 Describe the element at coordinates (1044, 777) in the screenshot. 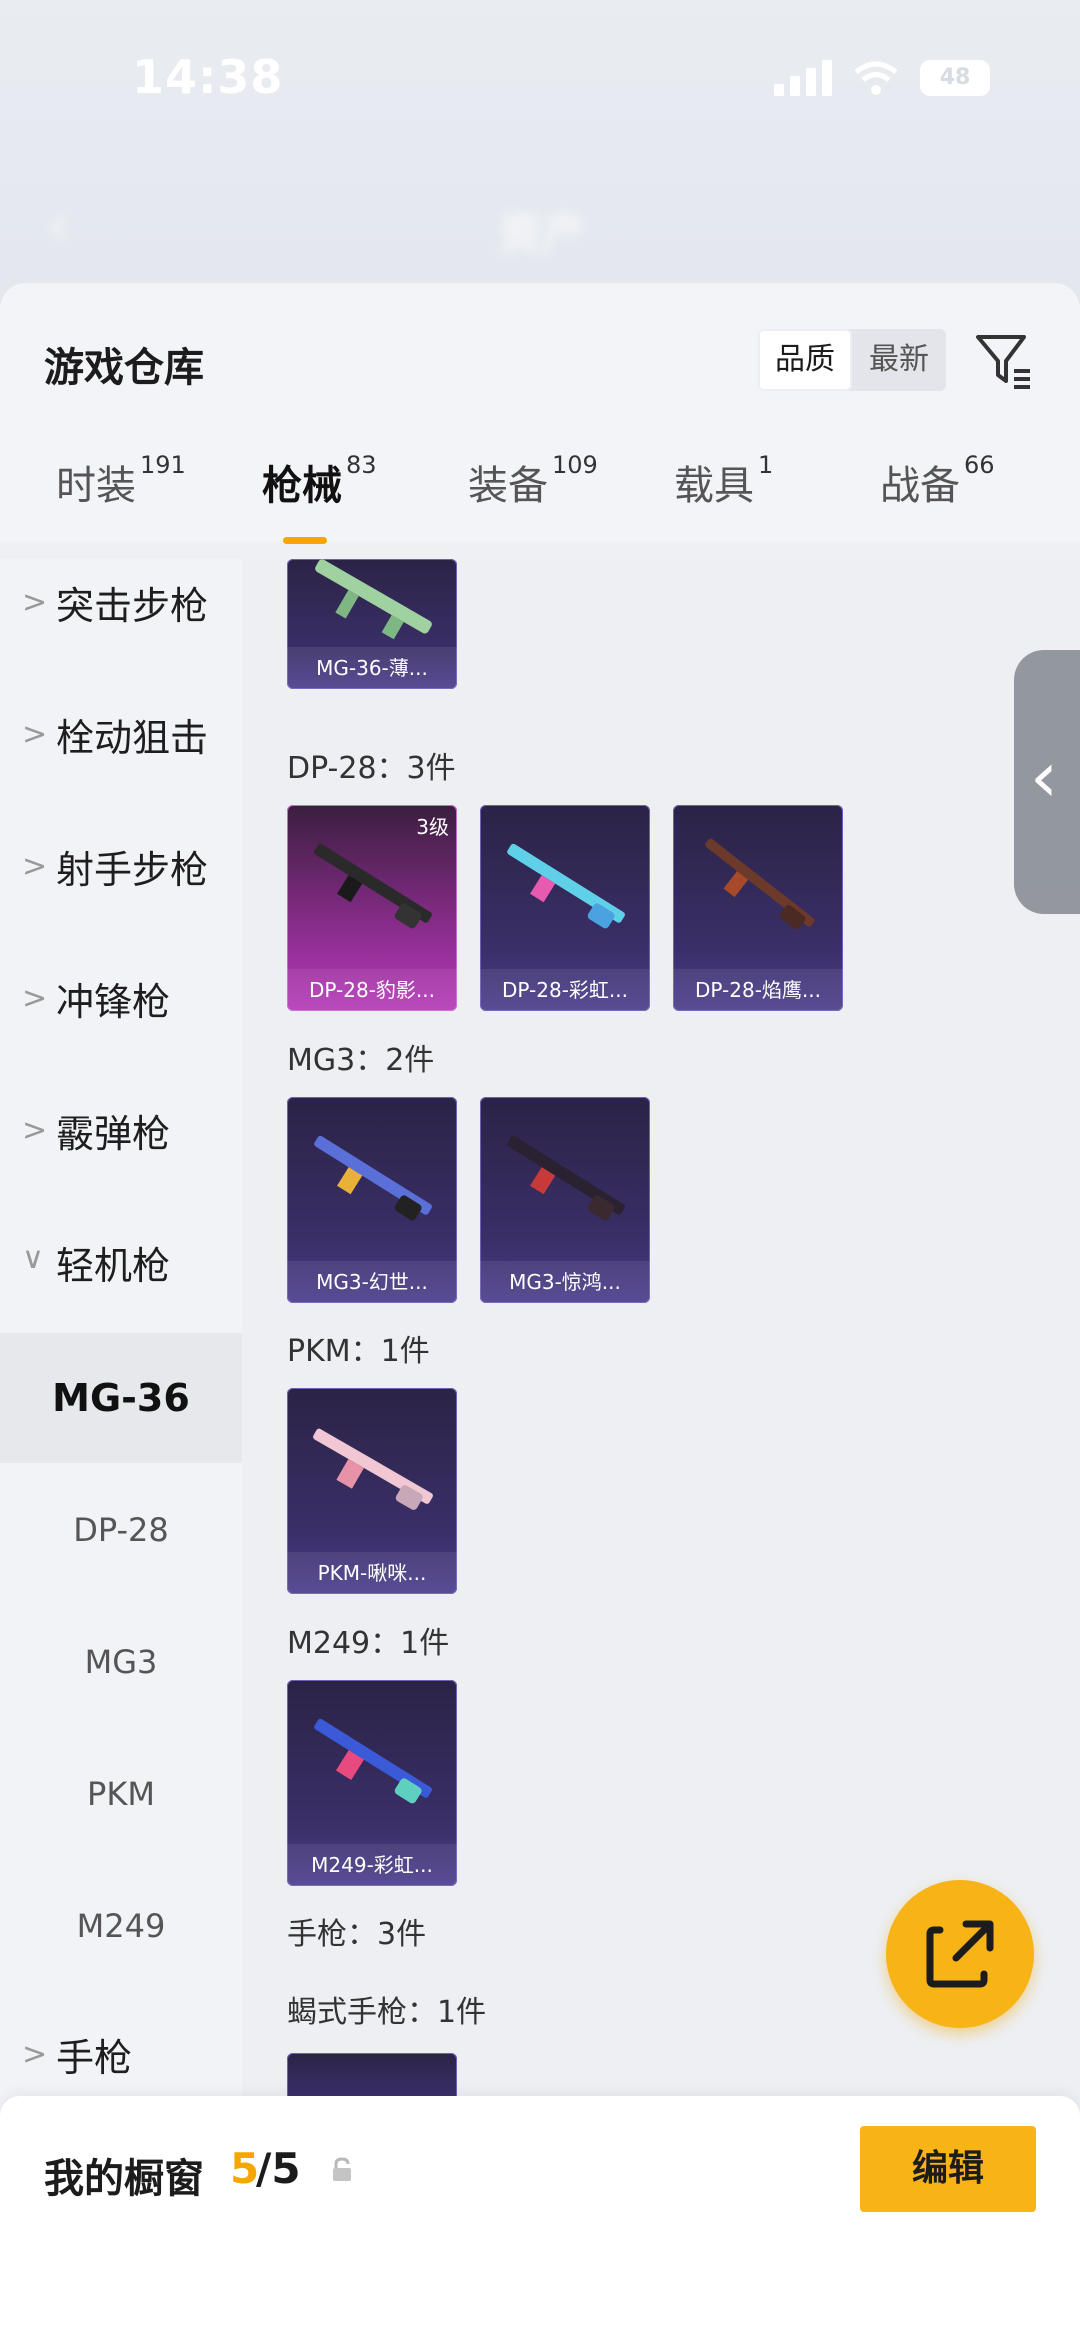

I see `chevron-left-icon: ‹` at that location.